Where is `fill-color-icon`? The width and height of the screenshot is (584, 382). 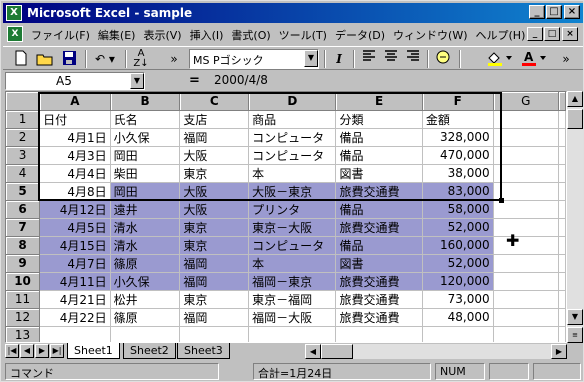 fill-color-icon is located at coordinates (500, 59).